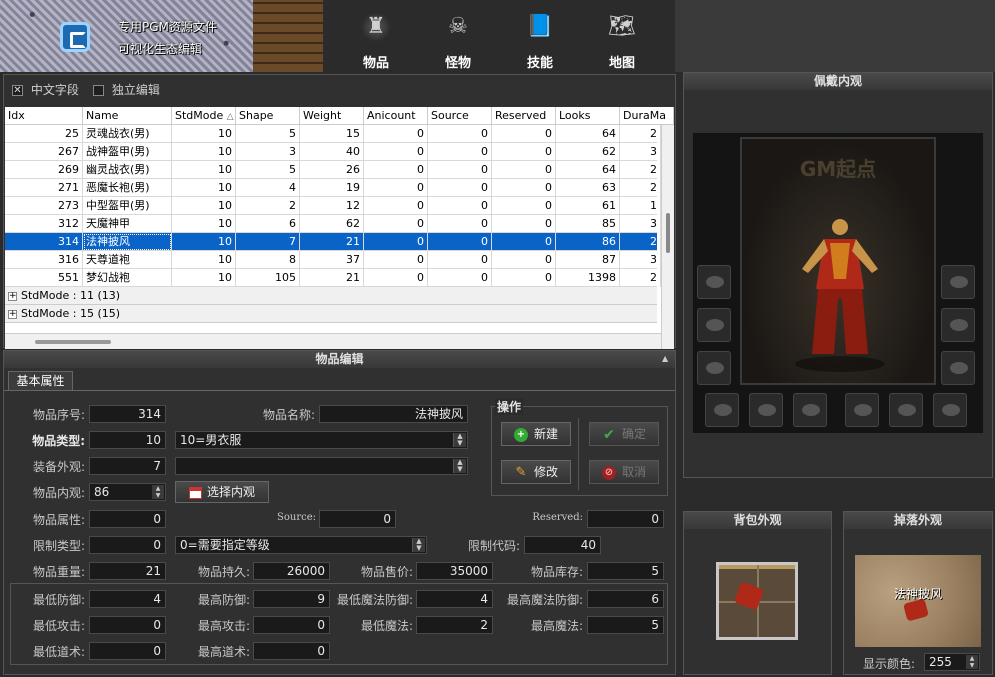  I want to click on nav-skills: 📘 技能, so click(540, 36).